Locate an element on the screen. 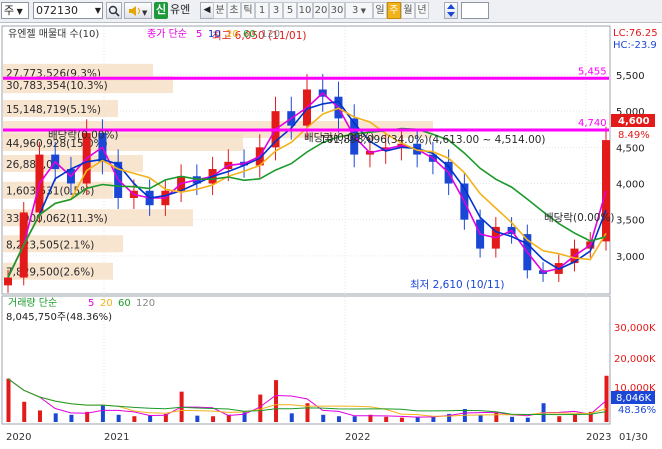 This screenshot has width=662, height=449. ma-period-10: 10 is located at coordinates (214, 34).